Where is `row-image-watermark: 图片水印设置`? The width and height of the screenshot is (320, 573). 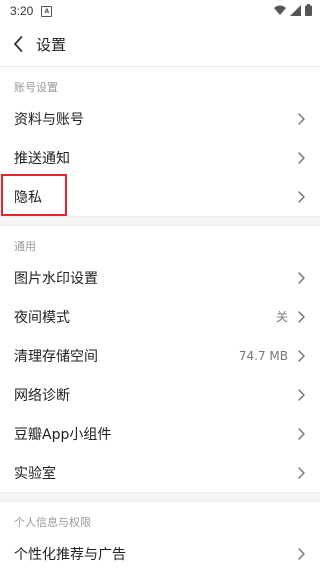 row-image-watermark: 图片水印设置 is located at coordinates (160, 277).